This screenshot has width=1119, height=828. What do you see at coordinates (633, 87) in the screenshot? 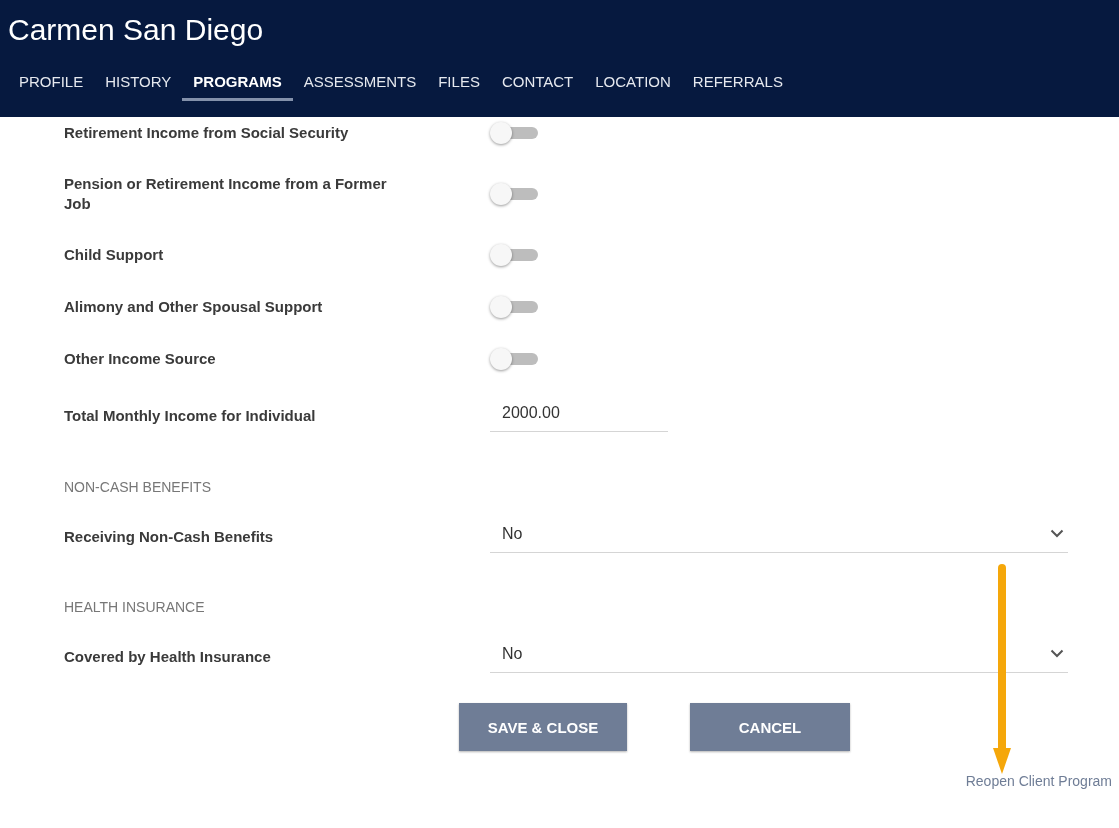
I see `tab: LOCATION` at bounding box center [633, 87].